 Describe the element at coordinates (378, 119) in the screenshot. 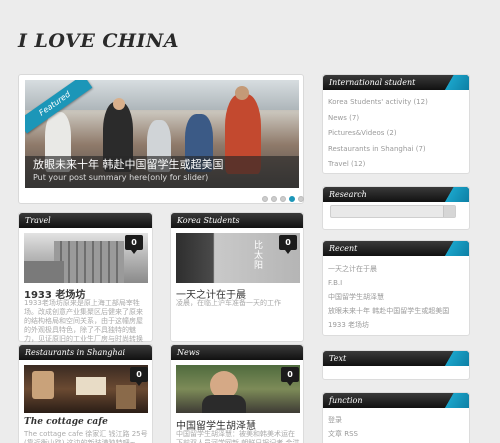

I see `category-link: News (7)` at that location.